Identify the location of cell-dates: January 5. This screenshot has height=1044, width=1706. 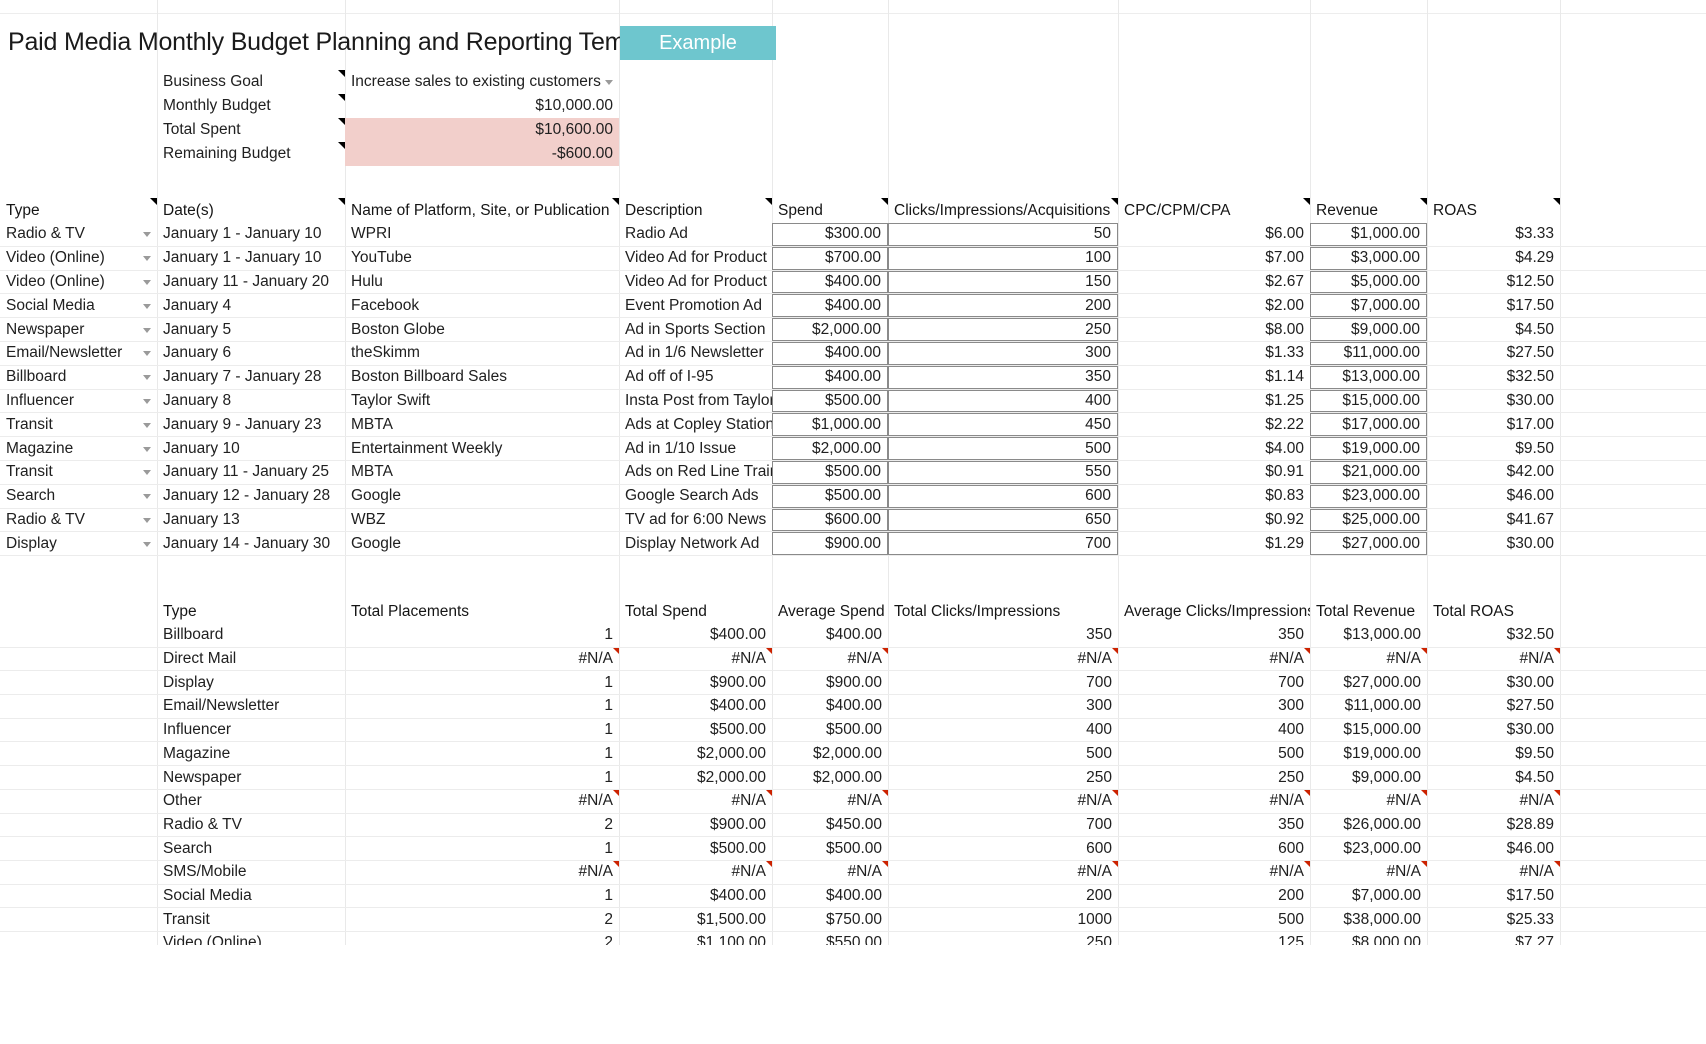
(251, 329).